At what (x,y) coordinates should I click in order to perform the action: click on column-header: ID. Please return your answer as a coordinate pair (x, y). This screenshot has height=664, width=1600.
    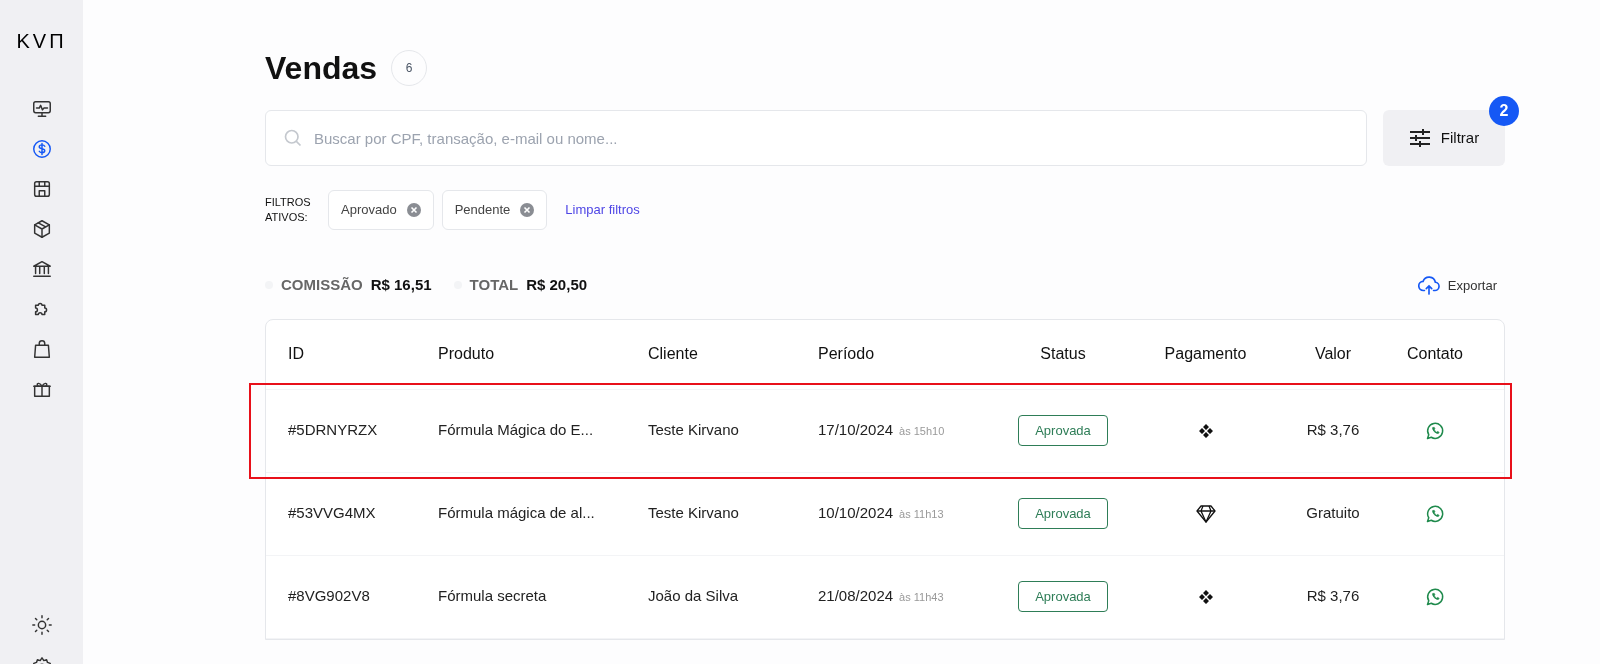
    Looking at the image, I should click on (296, 354).